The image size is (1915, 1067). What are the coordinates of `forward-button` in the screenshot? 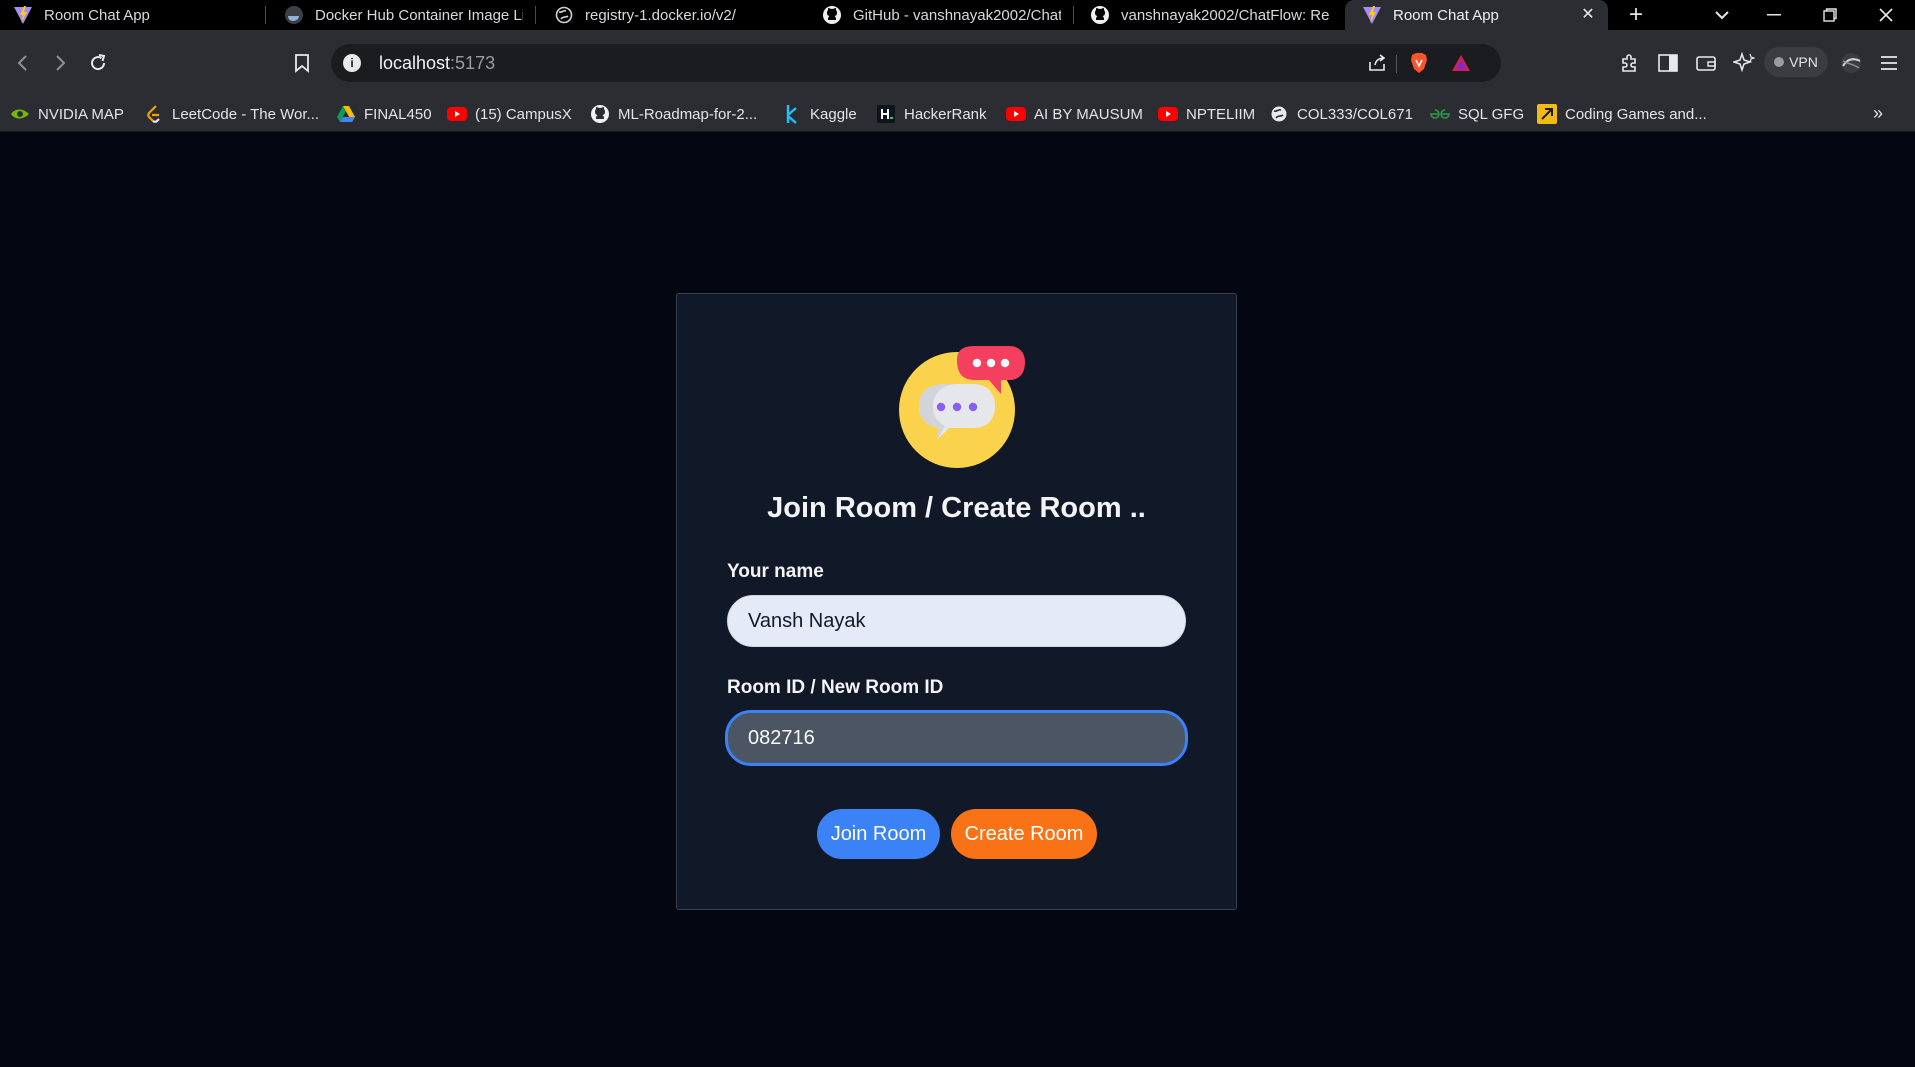 It's located at (60, 63).